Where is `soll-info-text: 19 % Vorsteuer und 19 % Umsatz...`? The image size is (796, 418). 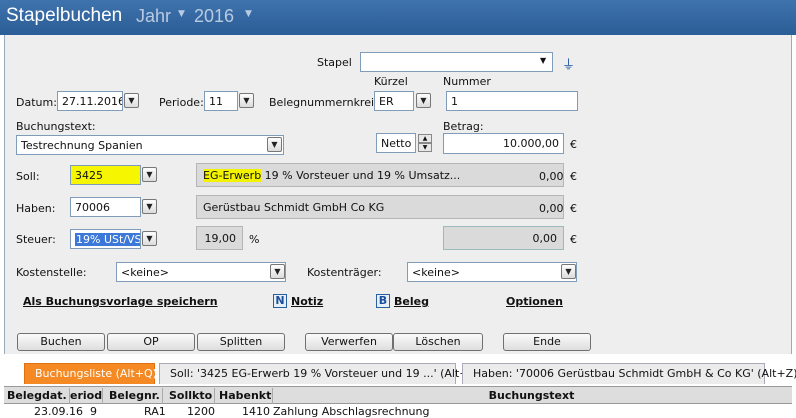
soll-info-text: 19 % Vorsteuer und 19 % Umsatz... is located at coordinates (361, 175).